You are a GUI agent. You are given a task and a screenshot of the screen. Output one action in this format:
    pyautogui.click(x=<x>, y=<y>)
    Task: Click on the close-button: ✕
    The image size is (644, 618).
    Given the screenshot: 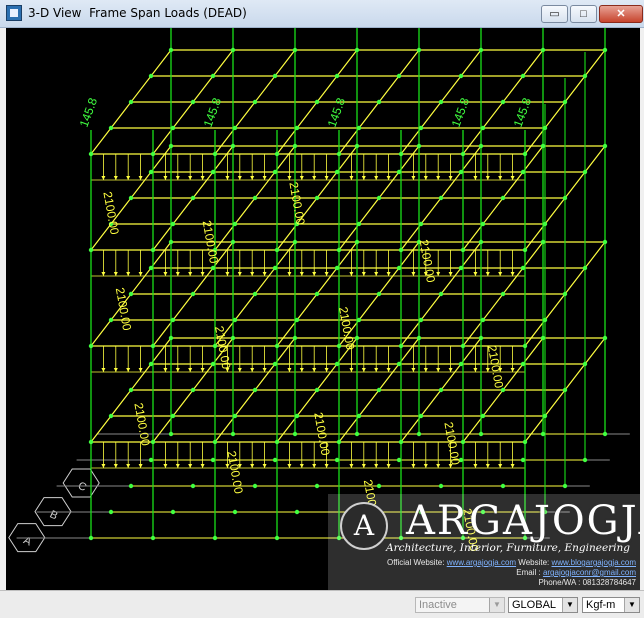 What is the action you would take?
    pyautogui.click(x=621, y=14)
    